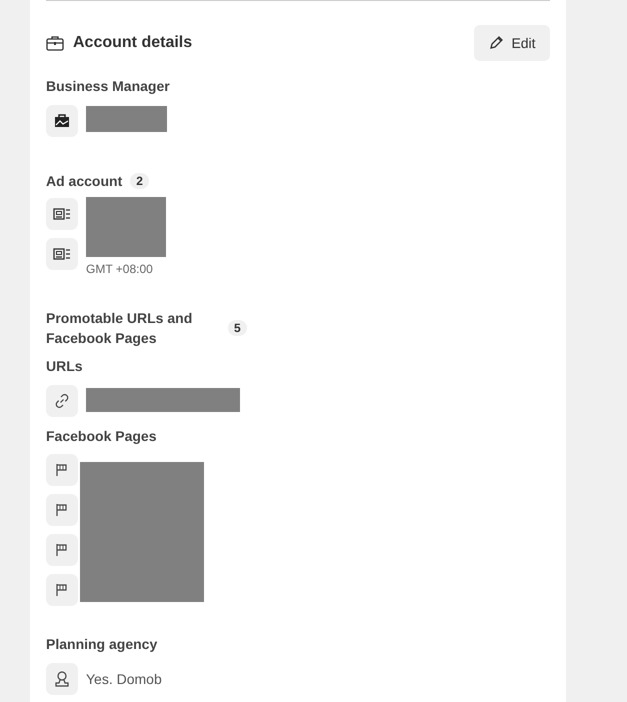  What do you see at coordinates (102, 436) in the screenshot?
I see `field-label: Facebook Pages` at bounding box center [102, 436].